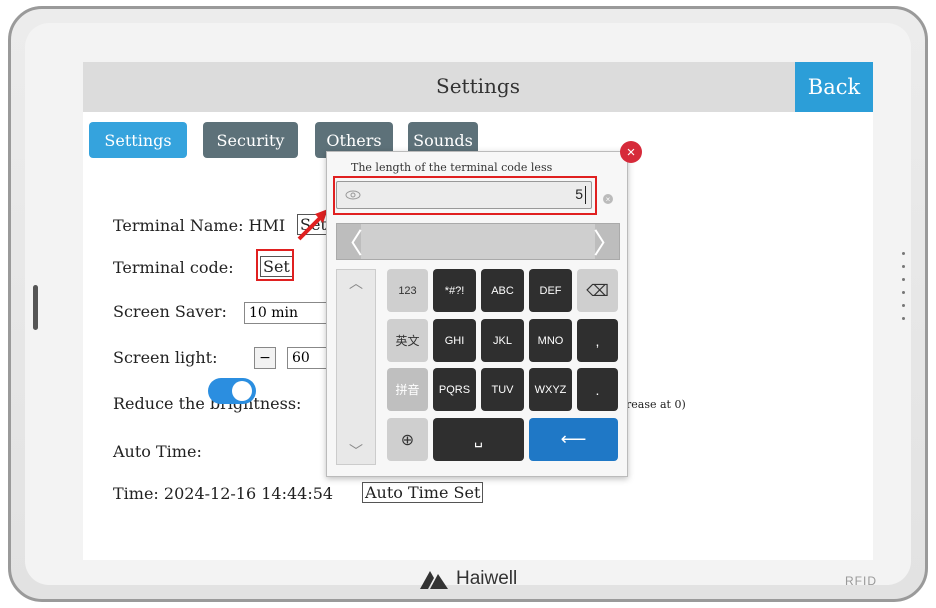  What do you see at coordinates (502, 389) in the screenshot?
I see `key-tuv: TUV` at bounding box center [502, 389].